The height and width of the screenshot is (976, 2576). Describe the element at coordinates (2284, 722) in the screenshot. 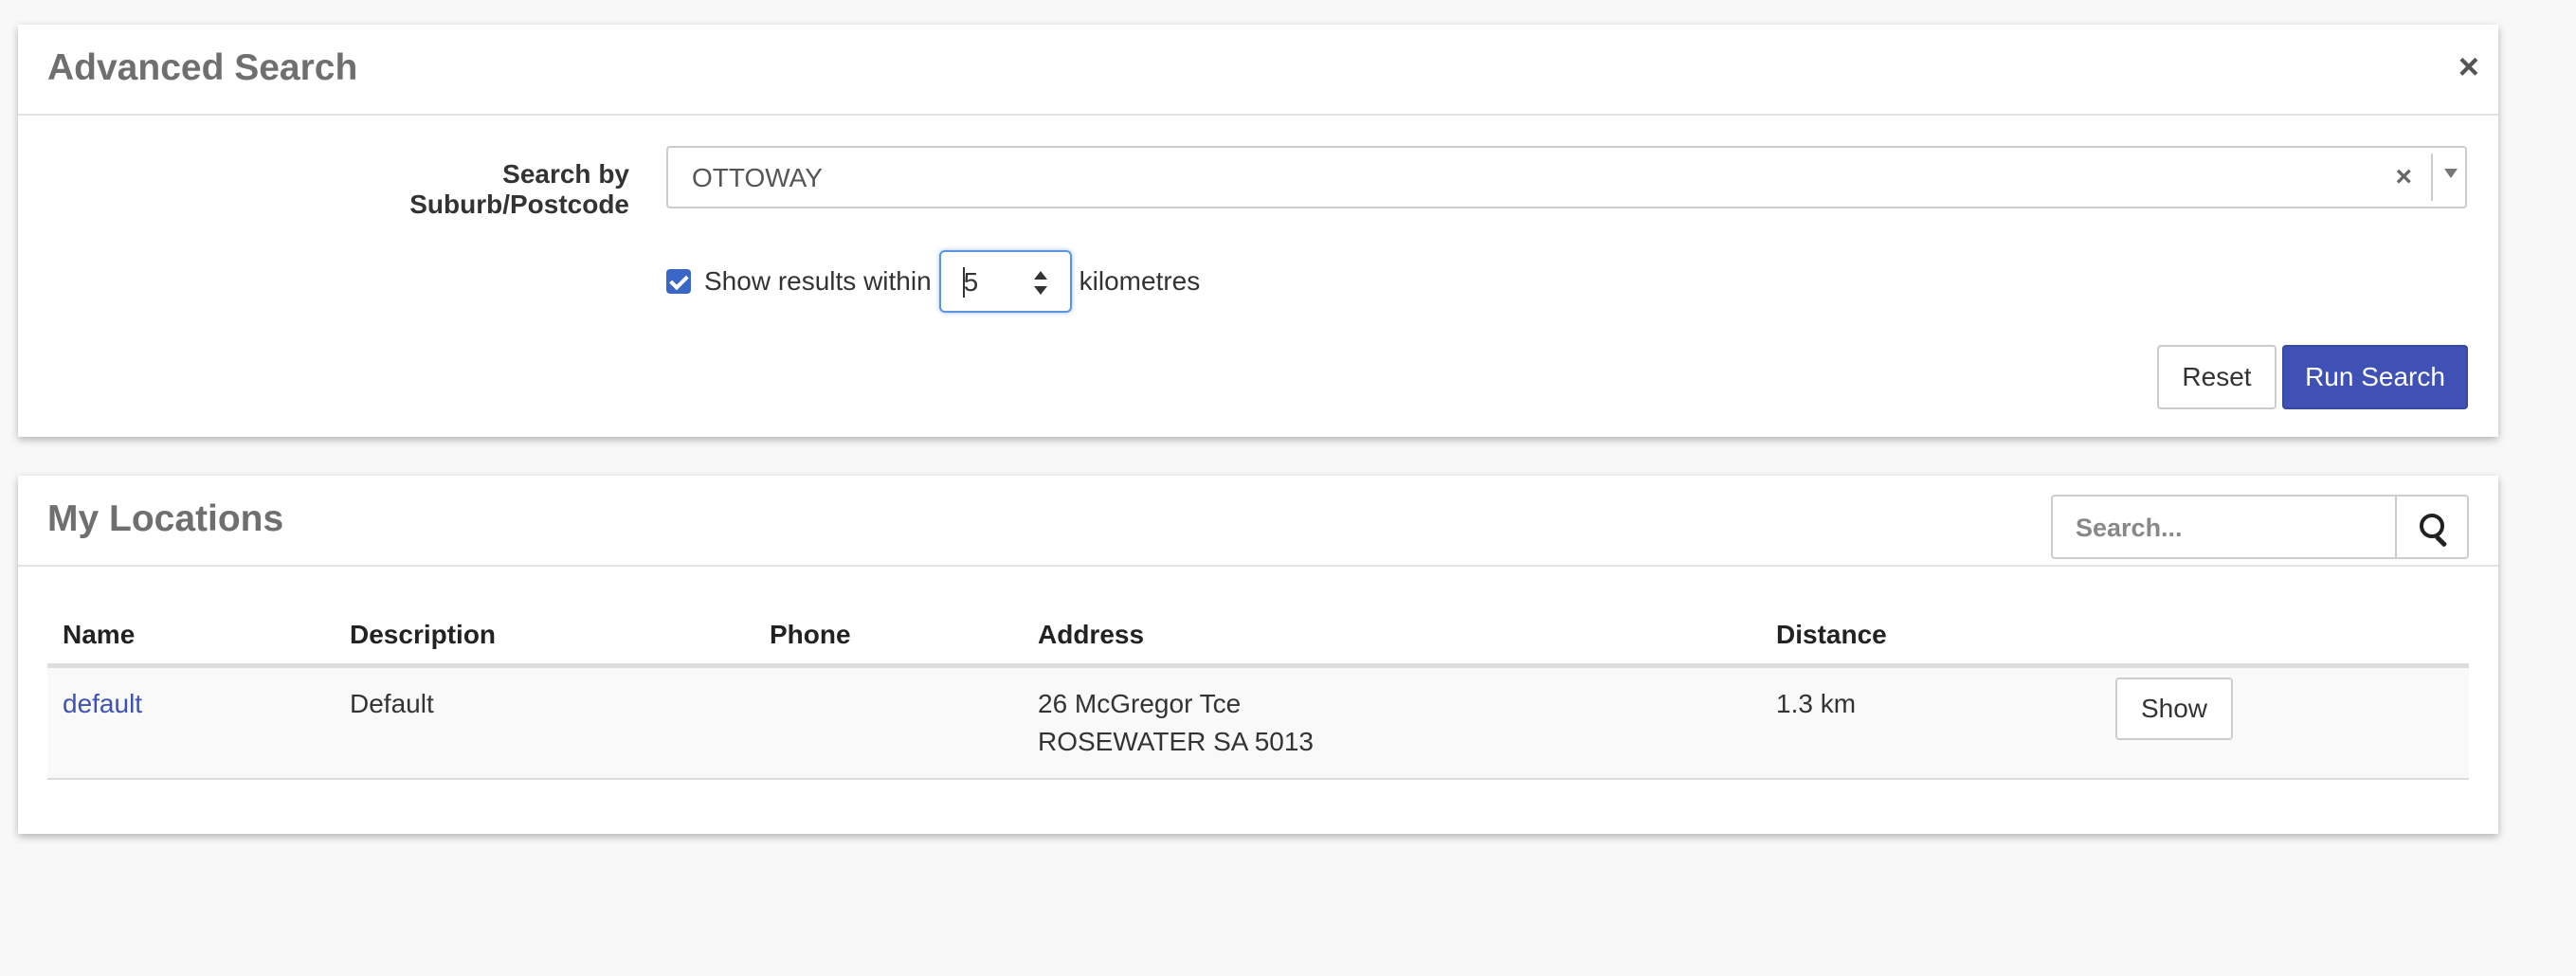

I see `cell-actions: Show` at that location.